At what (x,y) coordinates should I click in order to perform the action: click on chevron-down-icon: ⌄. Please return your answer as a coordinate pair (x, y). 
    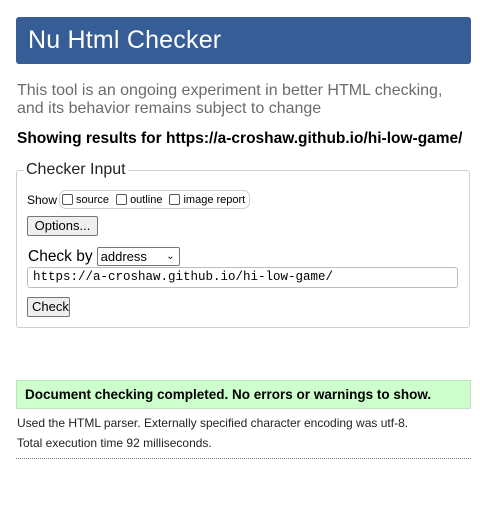
    Looking at the image, I should click on (170, 256).